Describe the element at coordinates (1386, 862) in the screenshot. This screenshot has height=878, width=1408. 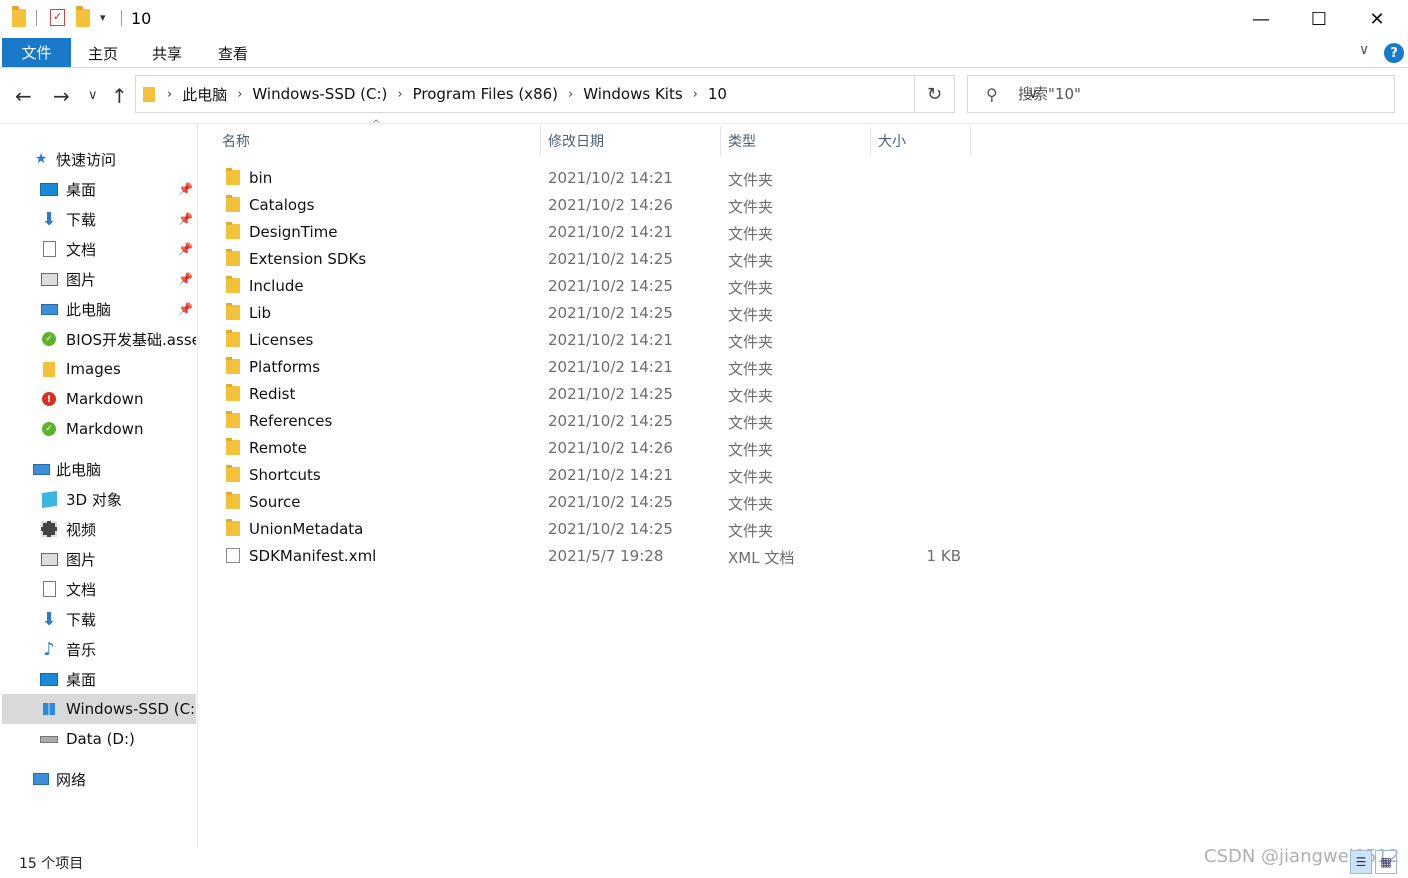
I see `large-icons-view-button: ▦` at that location.